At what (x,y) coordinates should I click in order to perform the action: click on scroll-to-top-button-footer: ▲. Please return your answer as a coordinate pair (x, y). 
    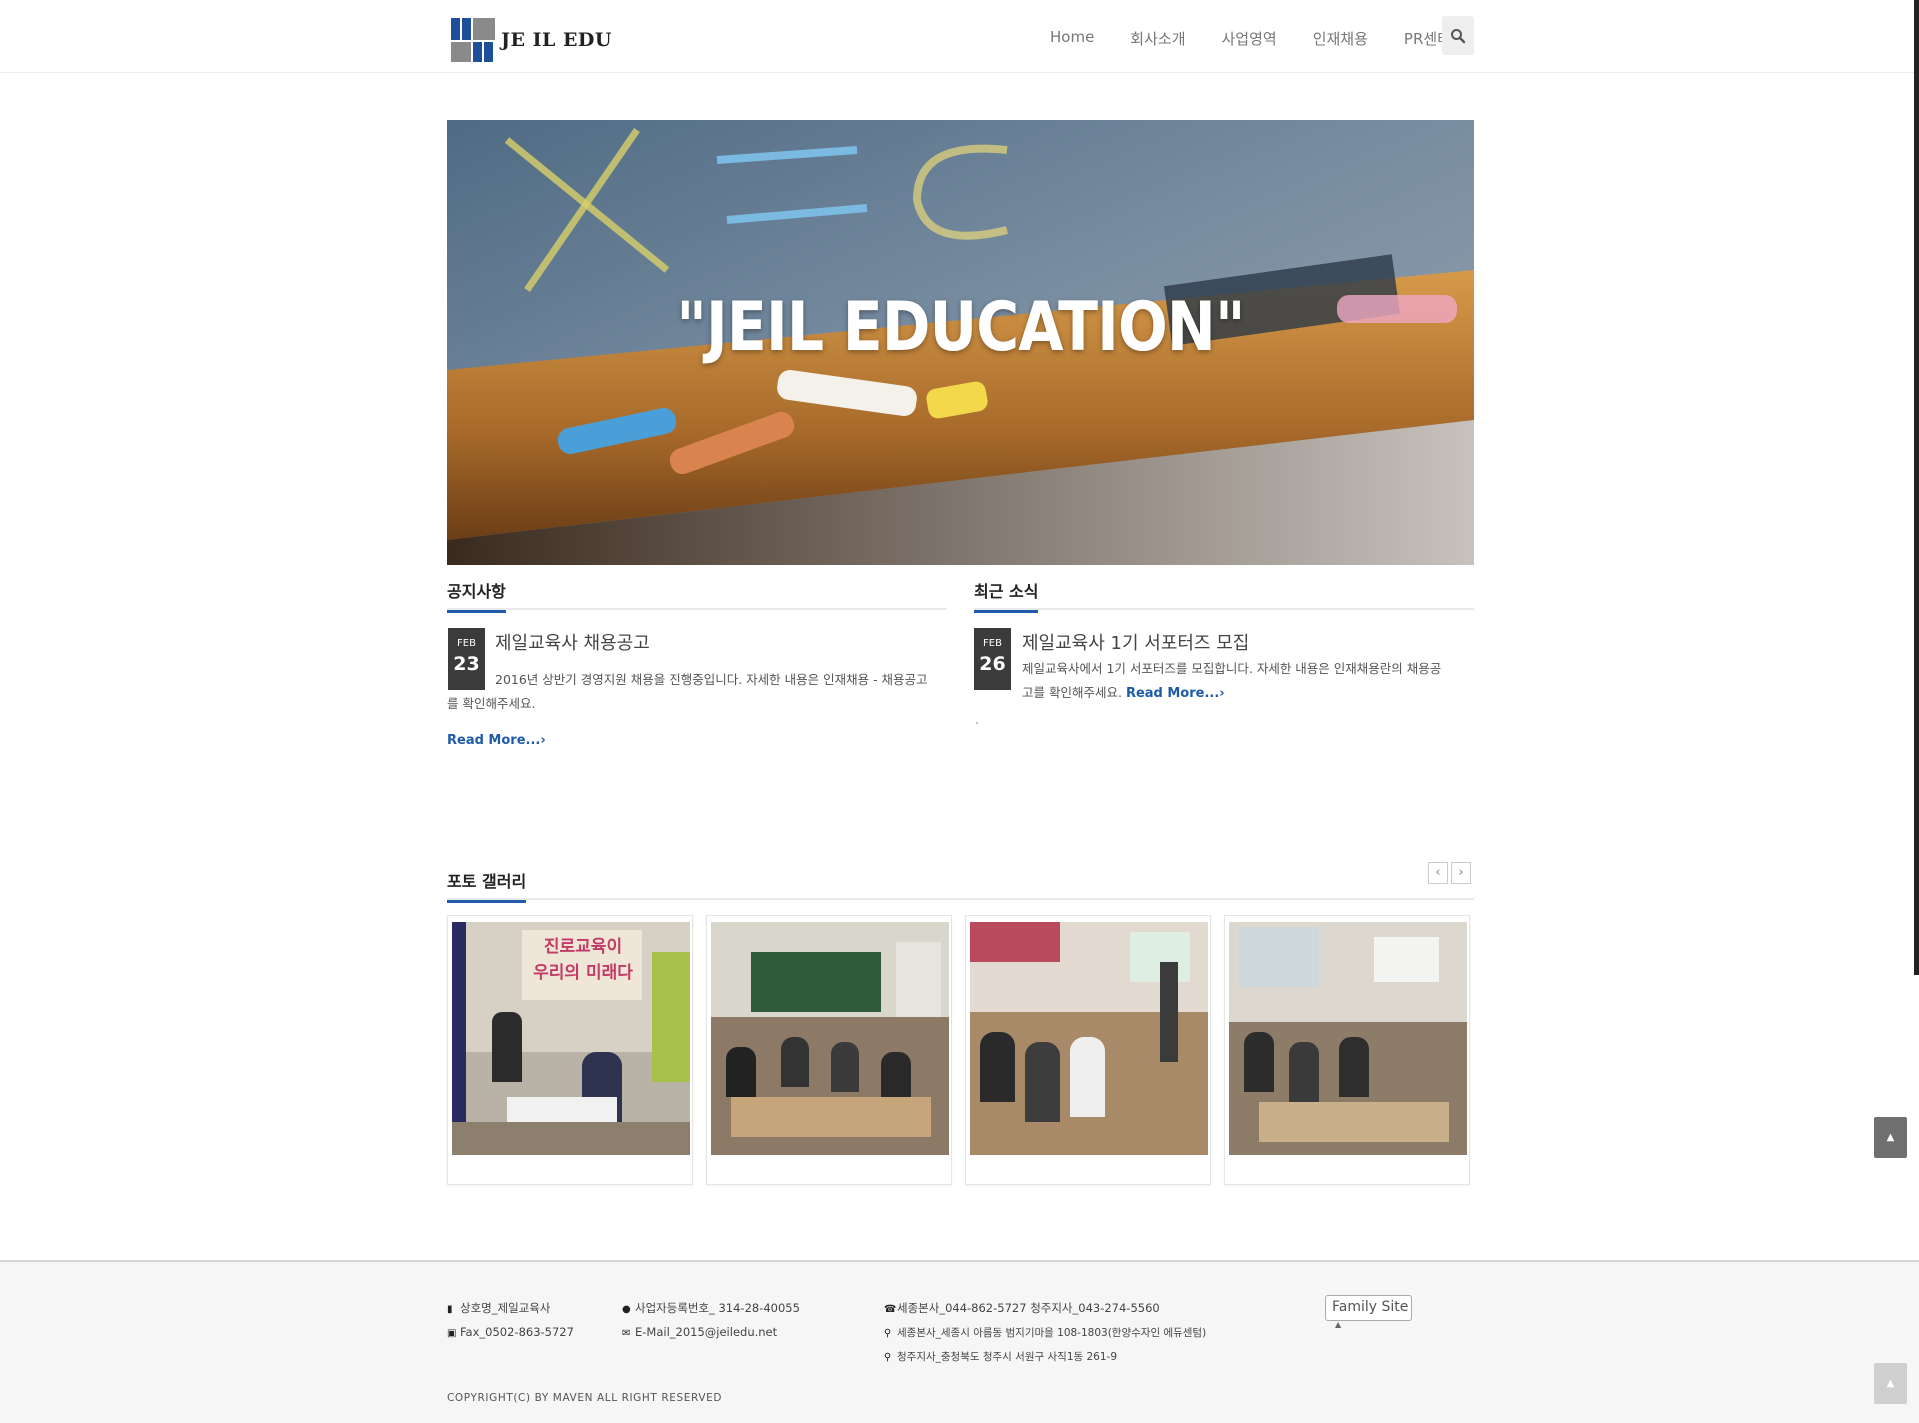
    Looking at the image, I should click on (1890, 1383).